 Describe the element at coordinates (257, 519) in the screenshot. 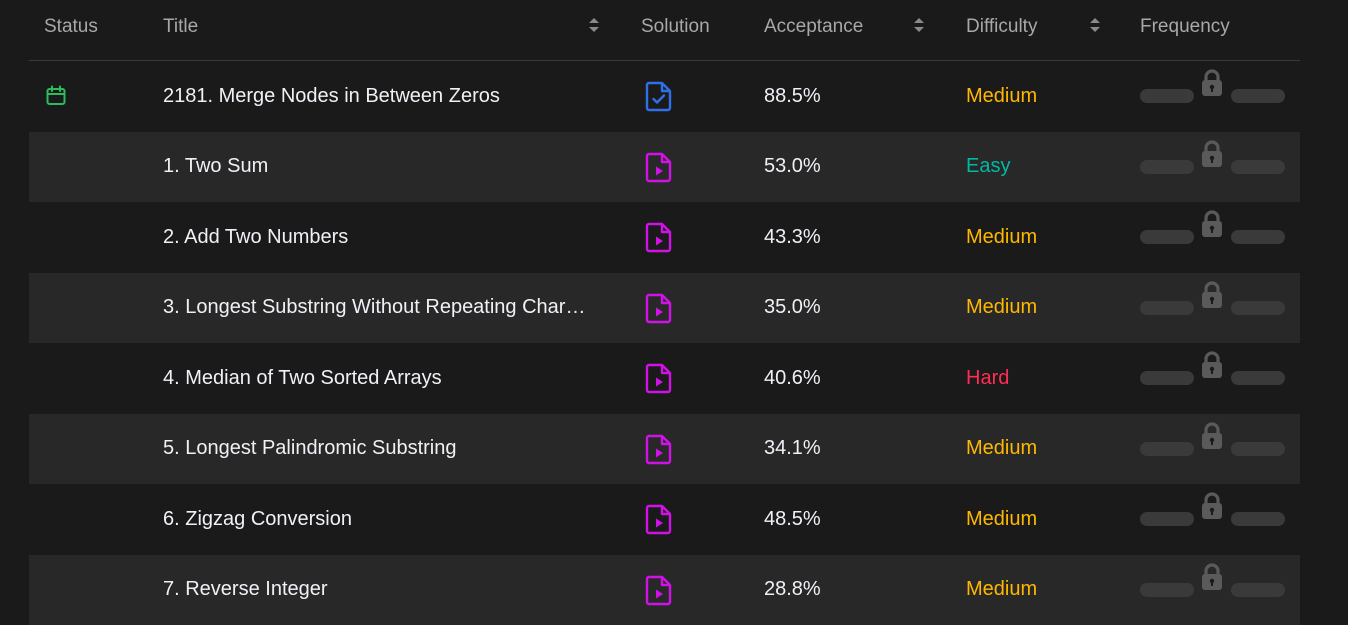

I see `problem-title: 6. Zigzag Conversion` at that location.